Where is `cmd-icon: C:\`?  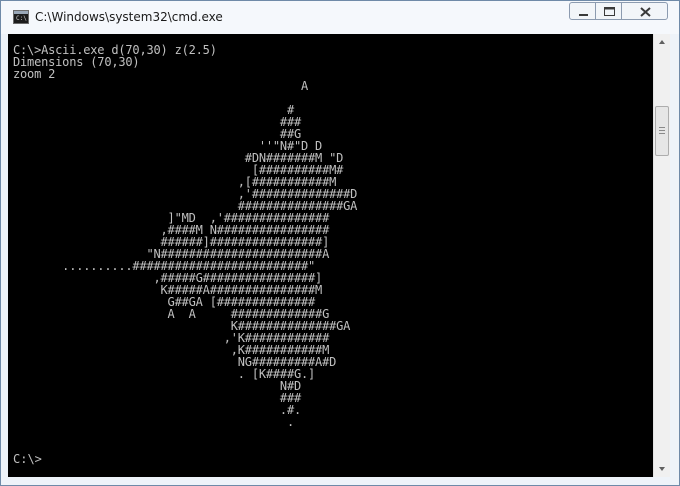 cmd-icon: C:\ is located at coordinates (21, 17).